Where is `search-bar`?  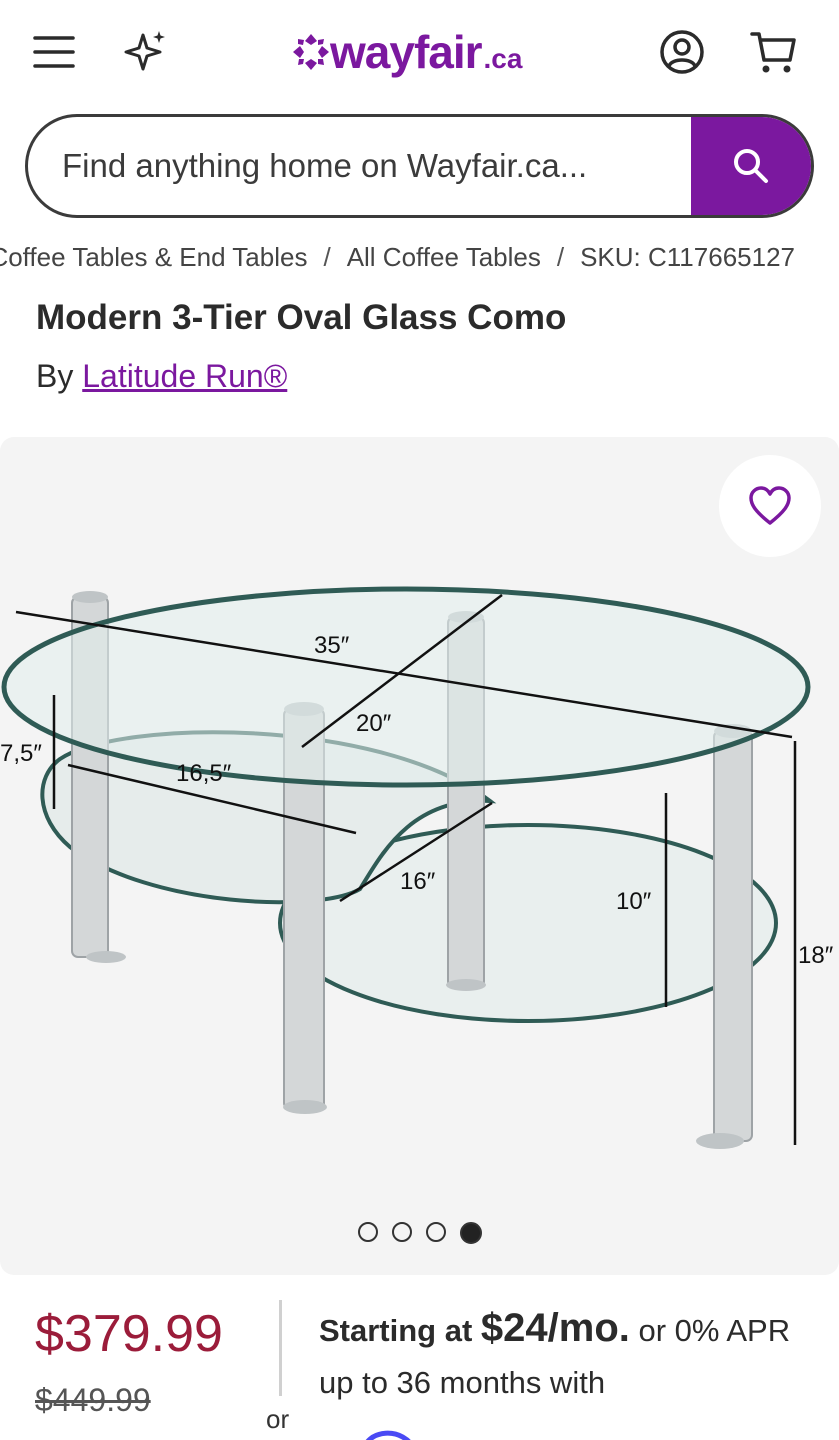 search-bar is located at coordinates (419, 166).